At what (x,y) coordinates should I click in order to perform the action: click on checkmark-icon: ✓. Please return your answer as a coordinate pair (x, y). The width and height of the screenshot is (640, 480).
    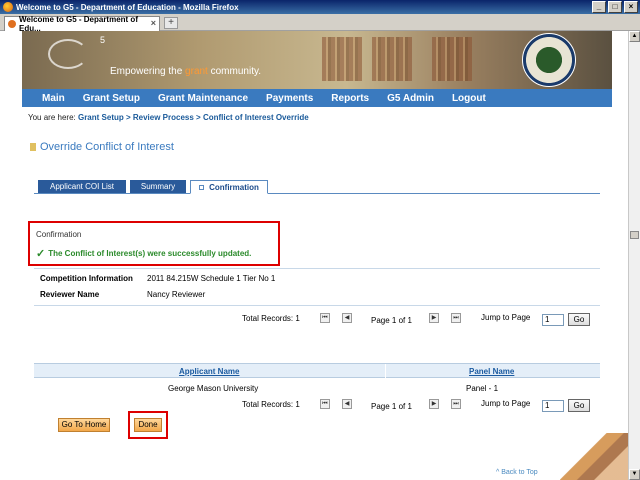
    Looking at the image, I should click on (41, 254).